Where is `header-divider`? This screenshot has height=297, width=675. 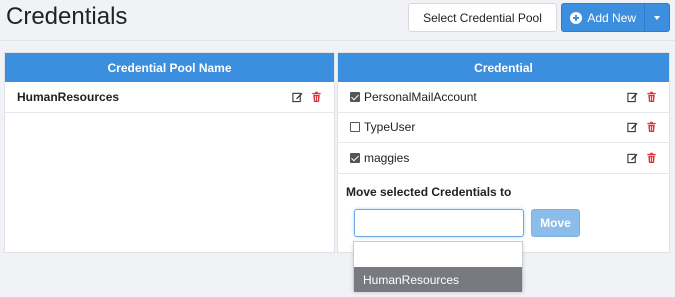
header-divider is located at coordinates (337, 40).